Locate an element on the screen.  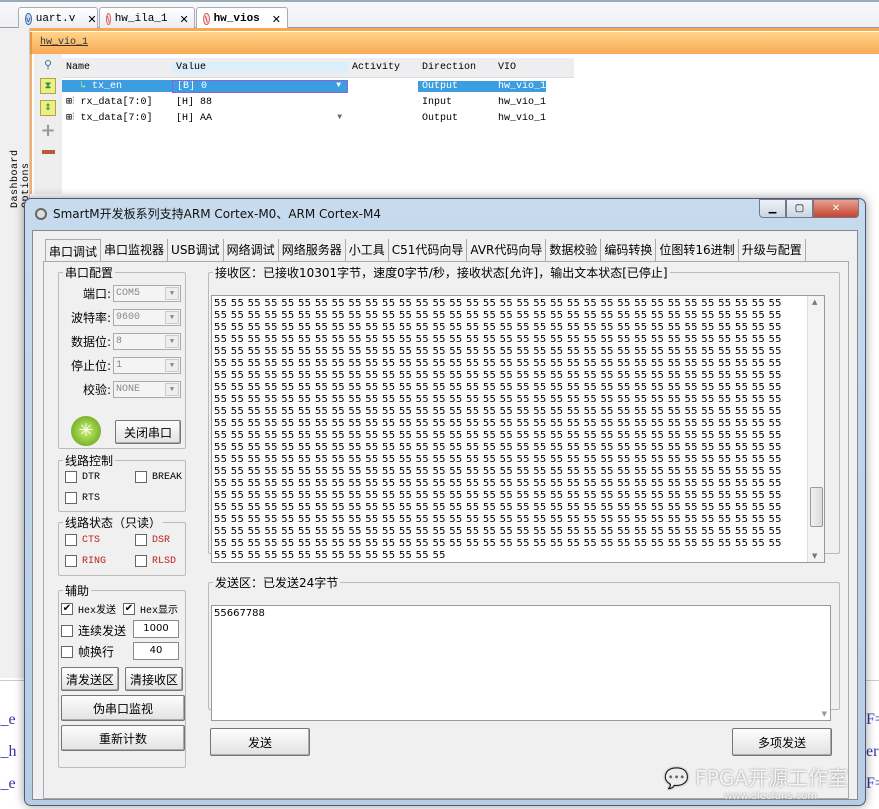
probe-direction: Input is located at coordinates (437, 102).